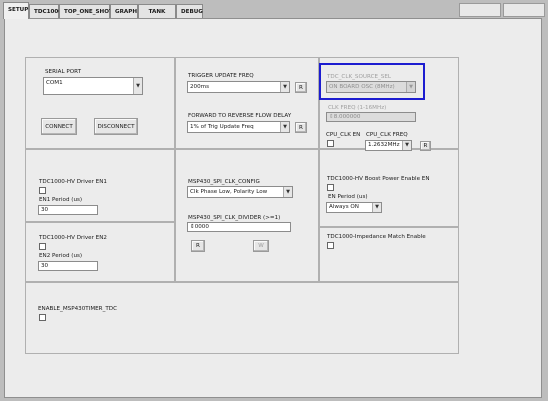 The width and height of the screenshot is (548, 401). I want to click on spi-write-button: W, so click(261, 246).